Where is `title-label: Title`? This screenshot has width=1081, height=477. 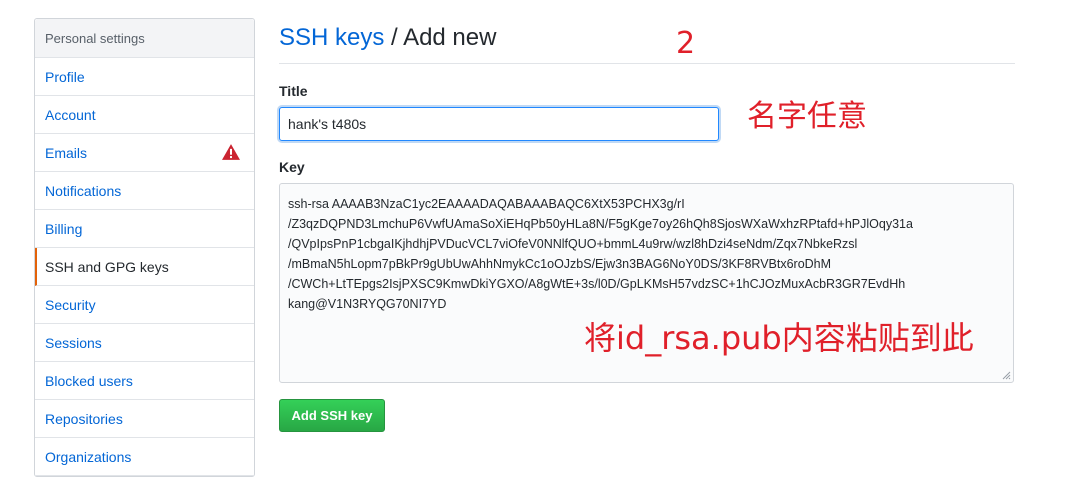 title-label: Title is located at coordinates (293, 91).